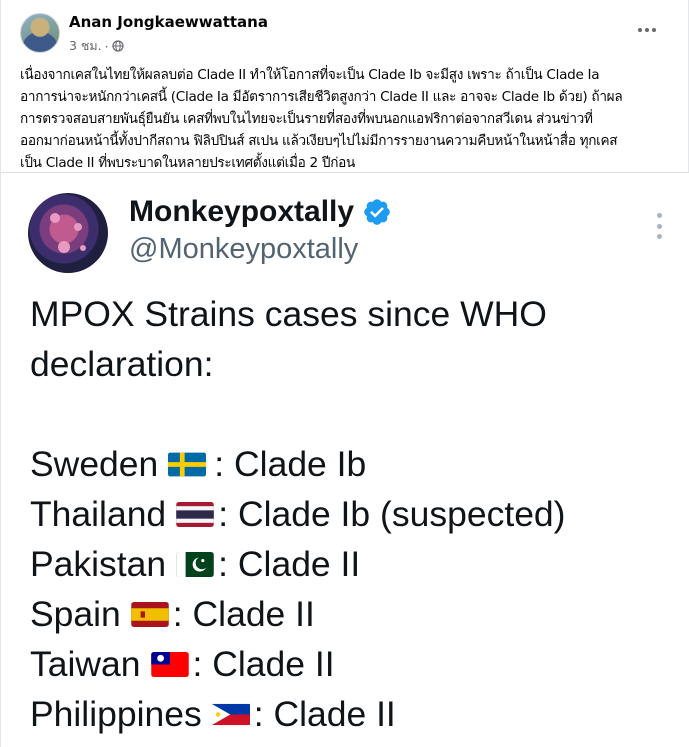 The width and height of the screenshot is (689, 747). What do you see at coordinates (118, 46) in the screenshot?
I see `globe-icon` at bounding box center [118, 46].